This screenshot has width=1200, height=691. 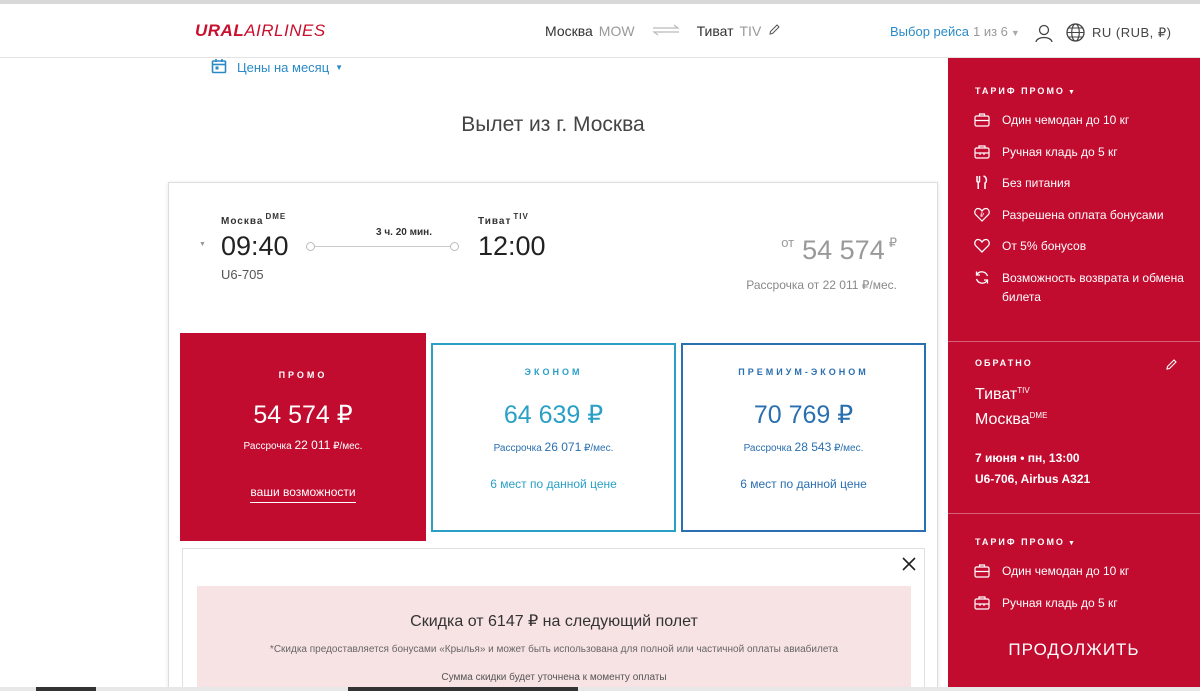 What do you see at coordinates (303, 494) in the screenshot?
I see `your-options-link: ваши возможности` at bounding box center [303, 494].